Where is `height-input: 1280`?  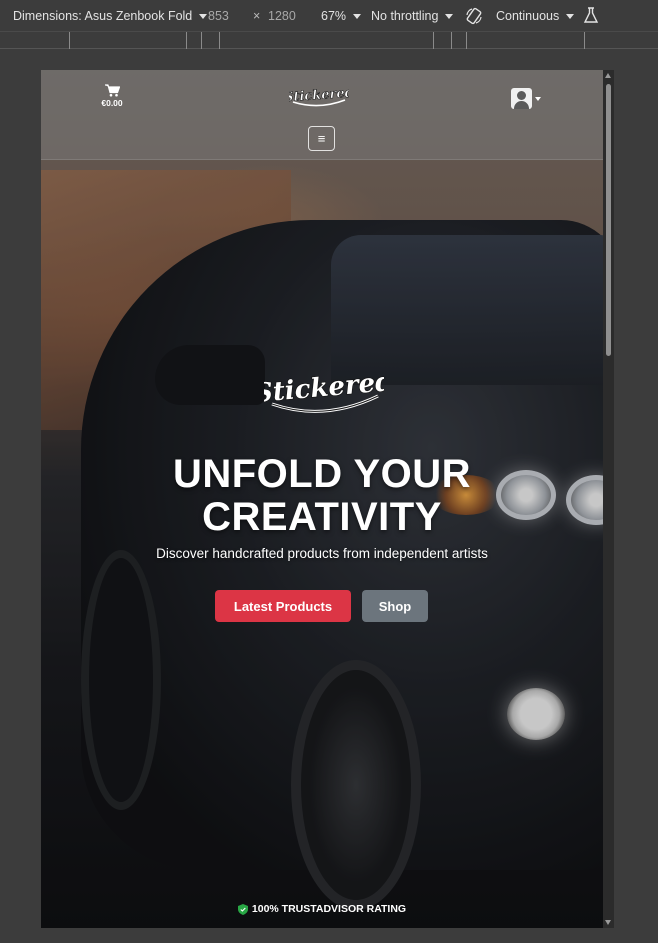
height-input: 1280 is located at coordinates (282, 16).